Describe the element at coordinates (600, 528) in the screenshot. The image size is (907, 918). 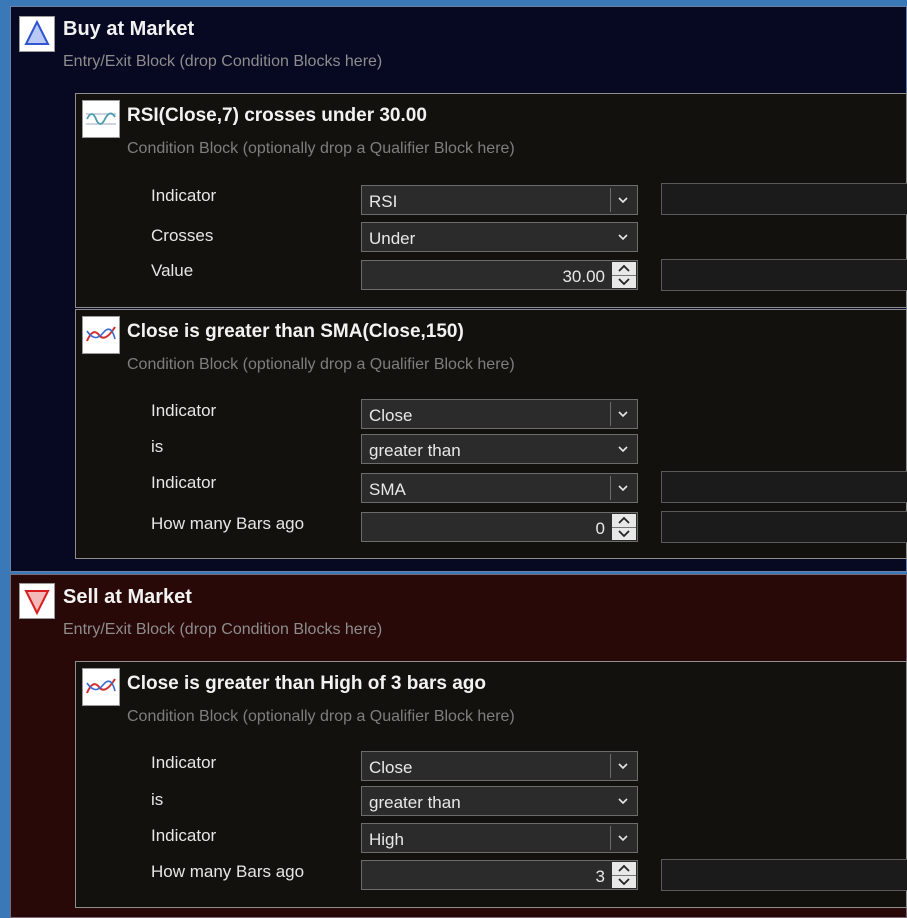
I see `spinner-value: 0` at that location.